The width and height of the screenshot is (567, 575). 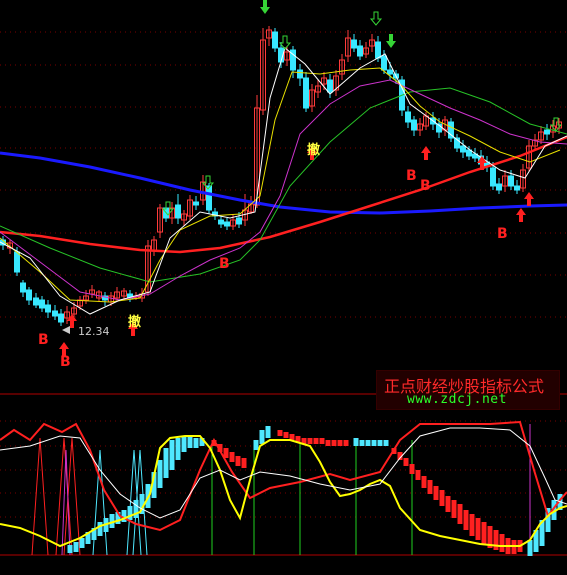 What do you see at coordinates (468, 390) in the screenshot?
I see `watermark-box: 正点财经炒股指标公式 www.zdcj.net` at bounding box center [468, 390].